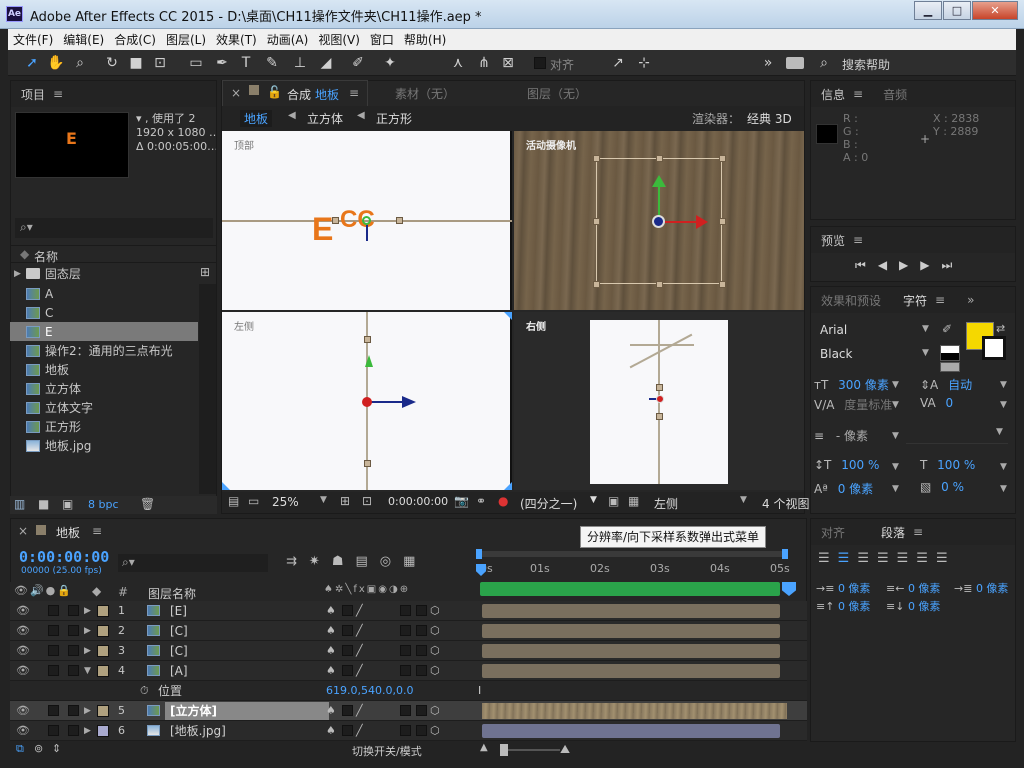 The height and width of the screenshot is (768, 1024). Describe the element at coordinates (178, 611) in the screenshot. I see `layer-name: [E]` at that location.